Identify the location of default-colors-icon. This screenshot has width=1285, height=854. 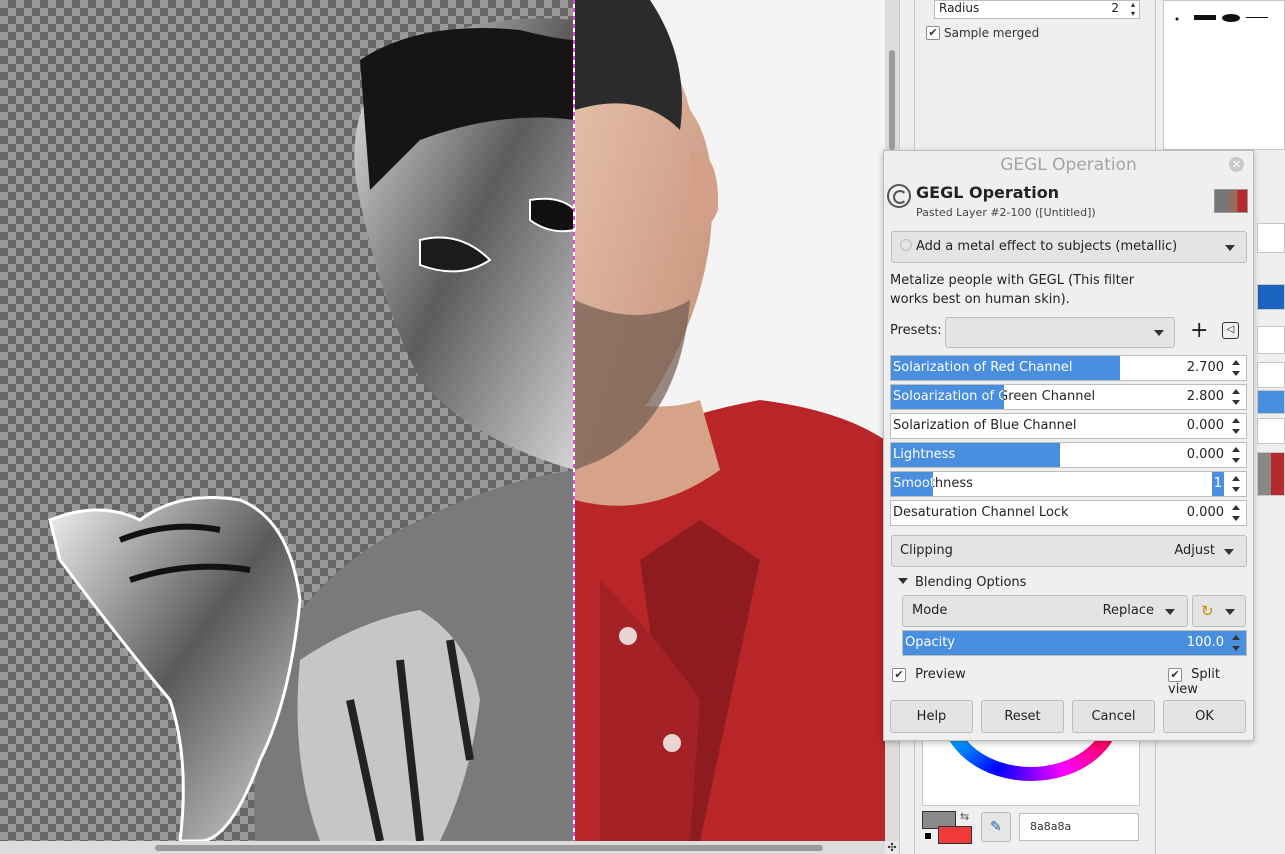
(928, 836).